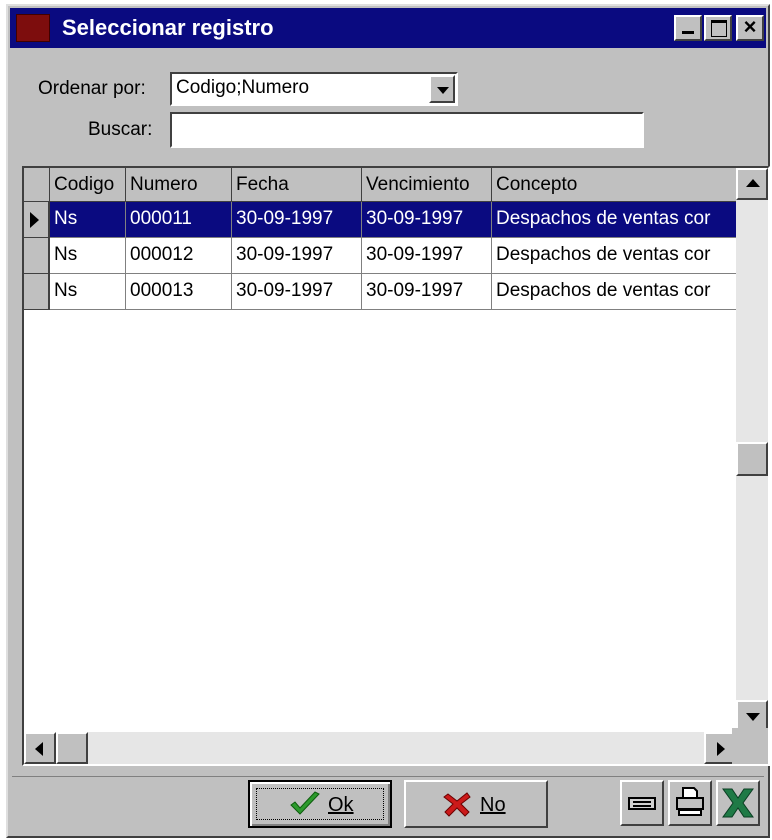  Describe the element at coordinates (442, 89) in the screenshot. I see `dropdown-arrow-icon` at that location.